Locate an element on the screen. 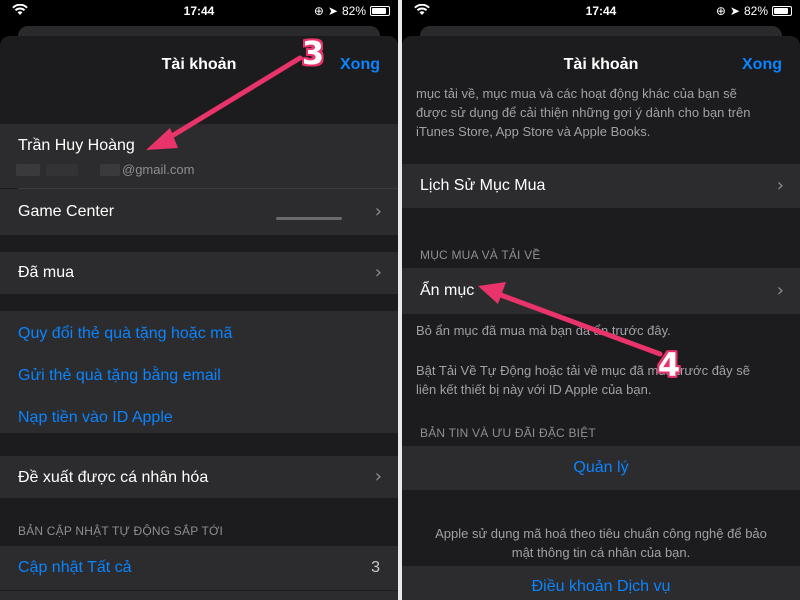  personalized-cell: Đề xuất được cá nhân hóa › is located at coordinates (199, 477).